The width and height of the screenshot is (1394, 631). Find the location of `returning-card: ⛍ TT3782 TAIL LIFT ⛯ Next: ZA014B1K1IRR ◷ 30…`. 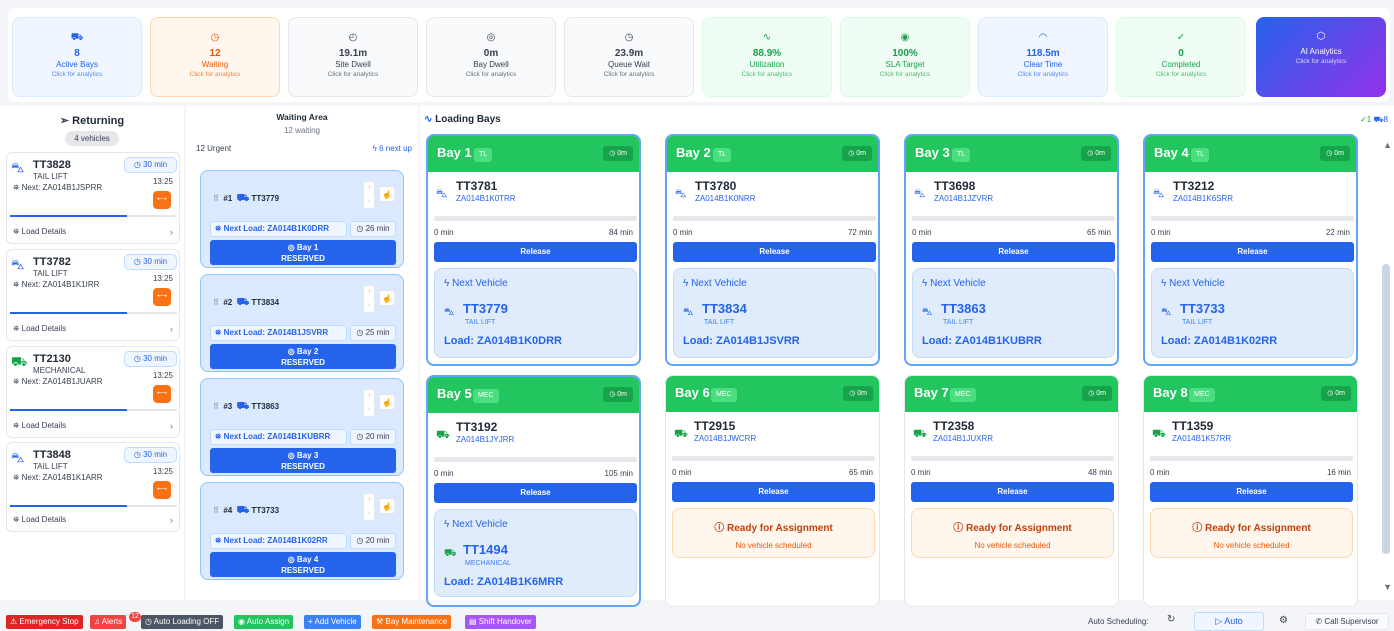

returning-card: ⛍ TT3782 TAIL LIFT ⛯ Next: ZA014B1K1IRR ◷ 30… is located at coordinates (93, 295).